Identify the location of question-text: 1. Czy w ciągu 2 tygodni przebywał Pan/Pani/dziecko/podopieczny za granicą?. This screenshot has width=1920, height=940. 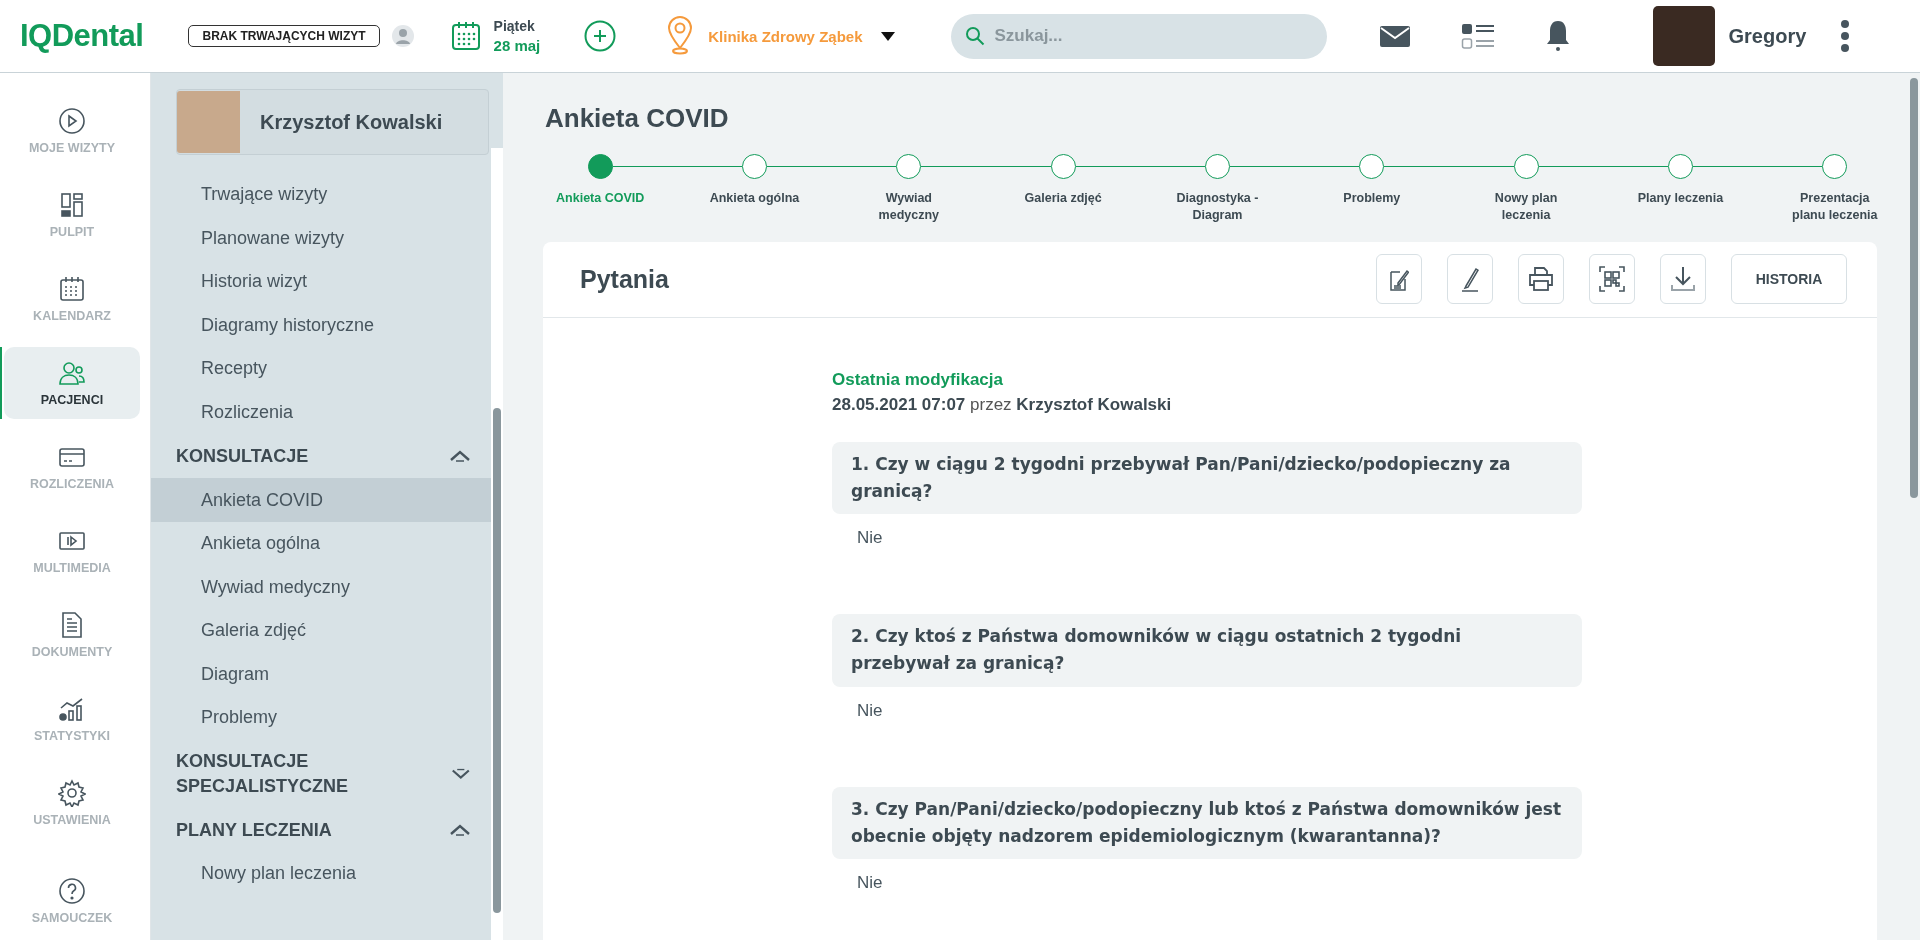
(1207, 478).